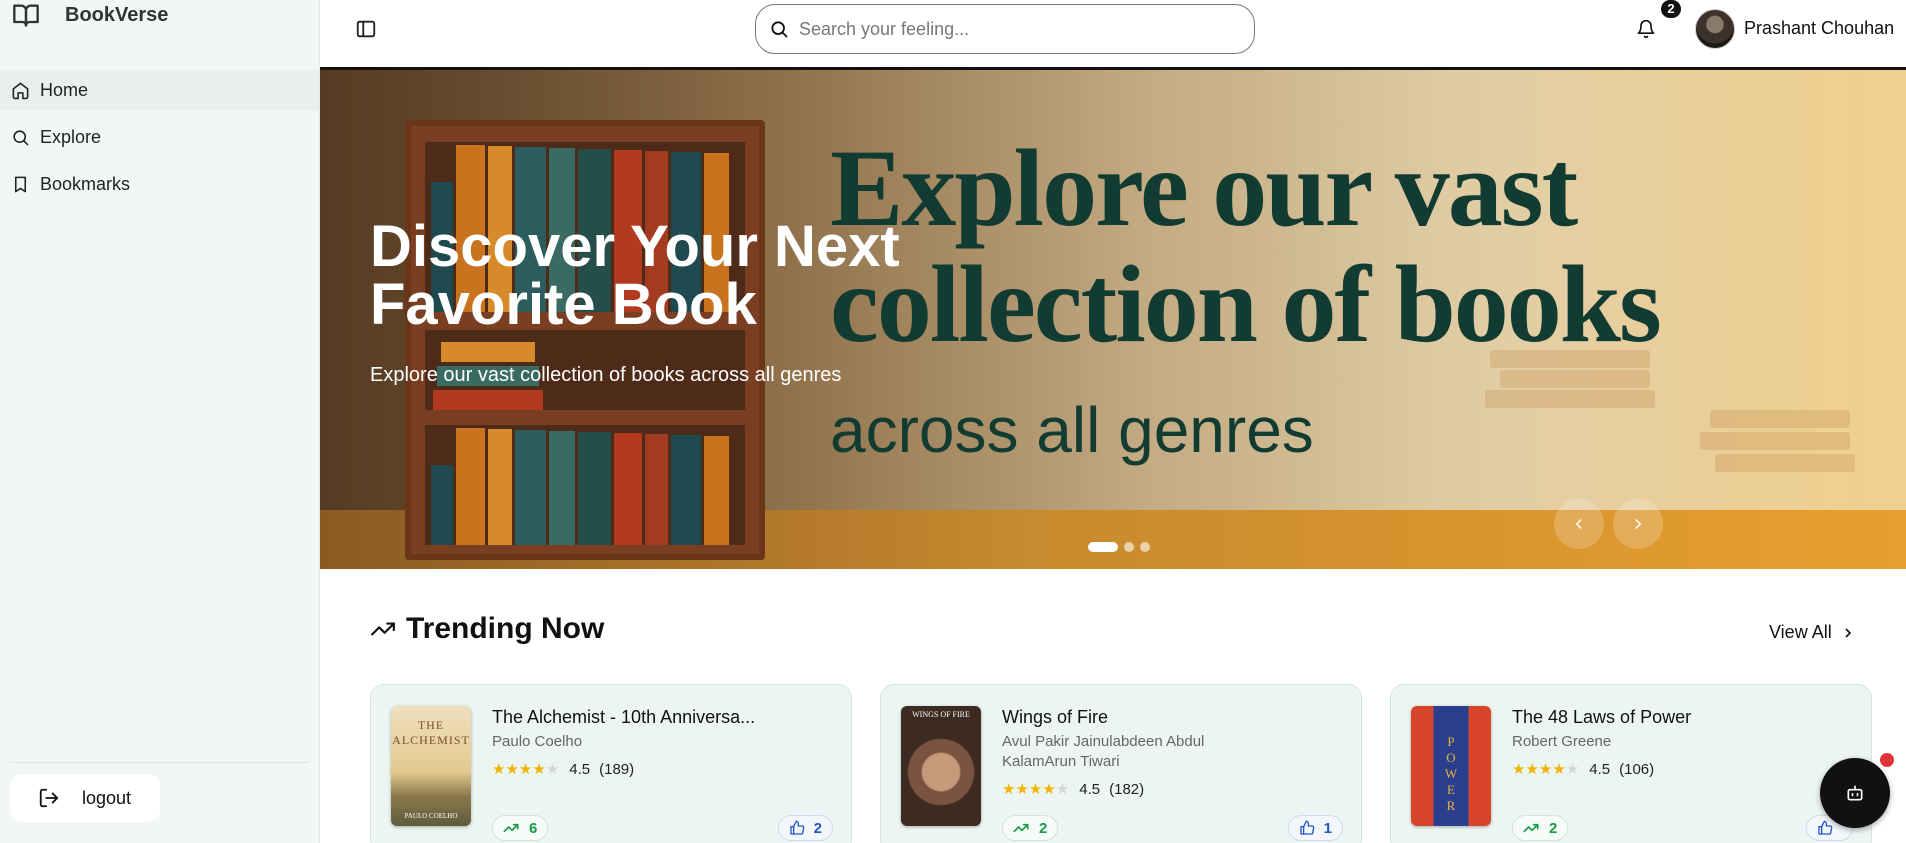  I want to click on chevron-right-icon, so click(1638, 524).